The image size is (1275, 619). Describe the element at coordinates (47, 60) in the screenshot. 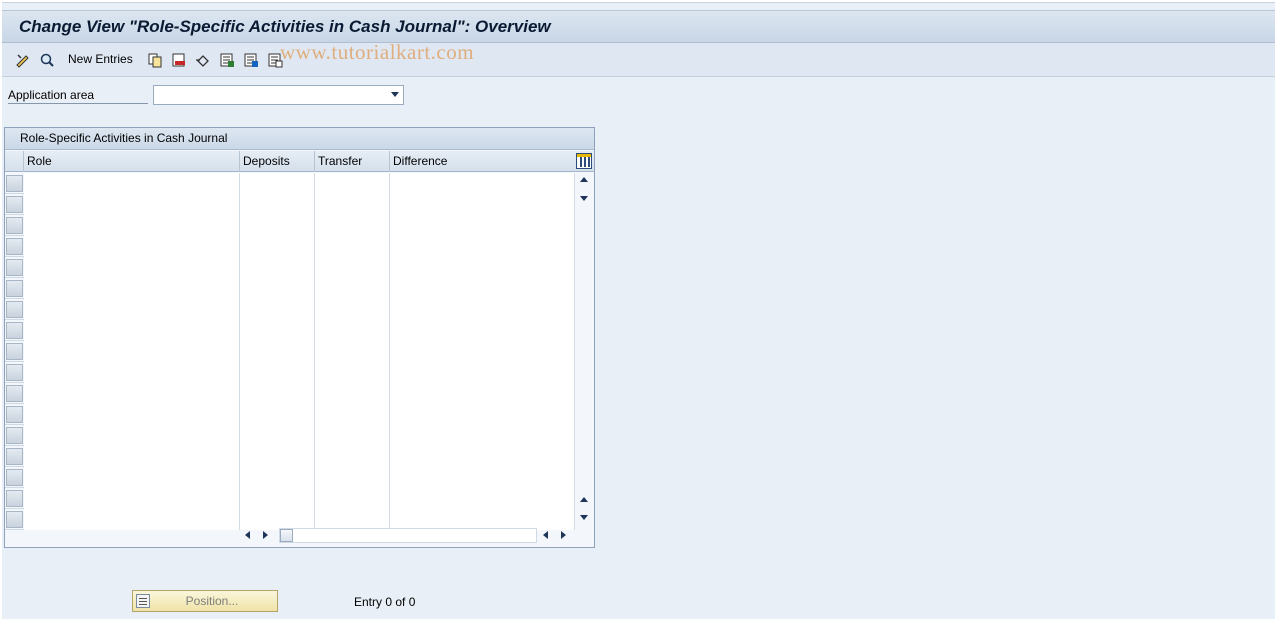

I see `find-icon` at that location.